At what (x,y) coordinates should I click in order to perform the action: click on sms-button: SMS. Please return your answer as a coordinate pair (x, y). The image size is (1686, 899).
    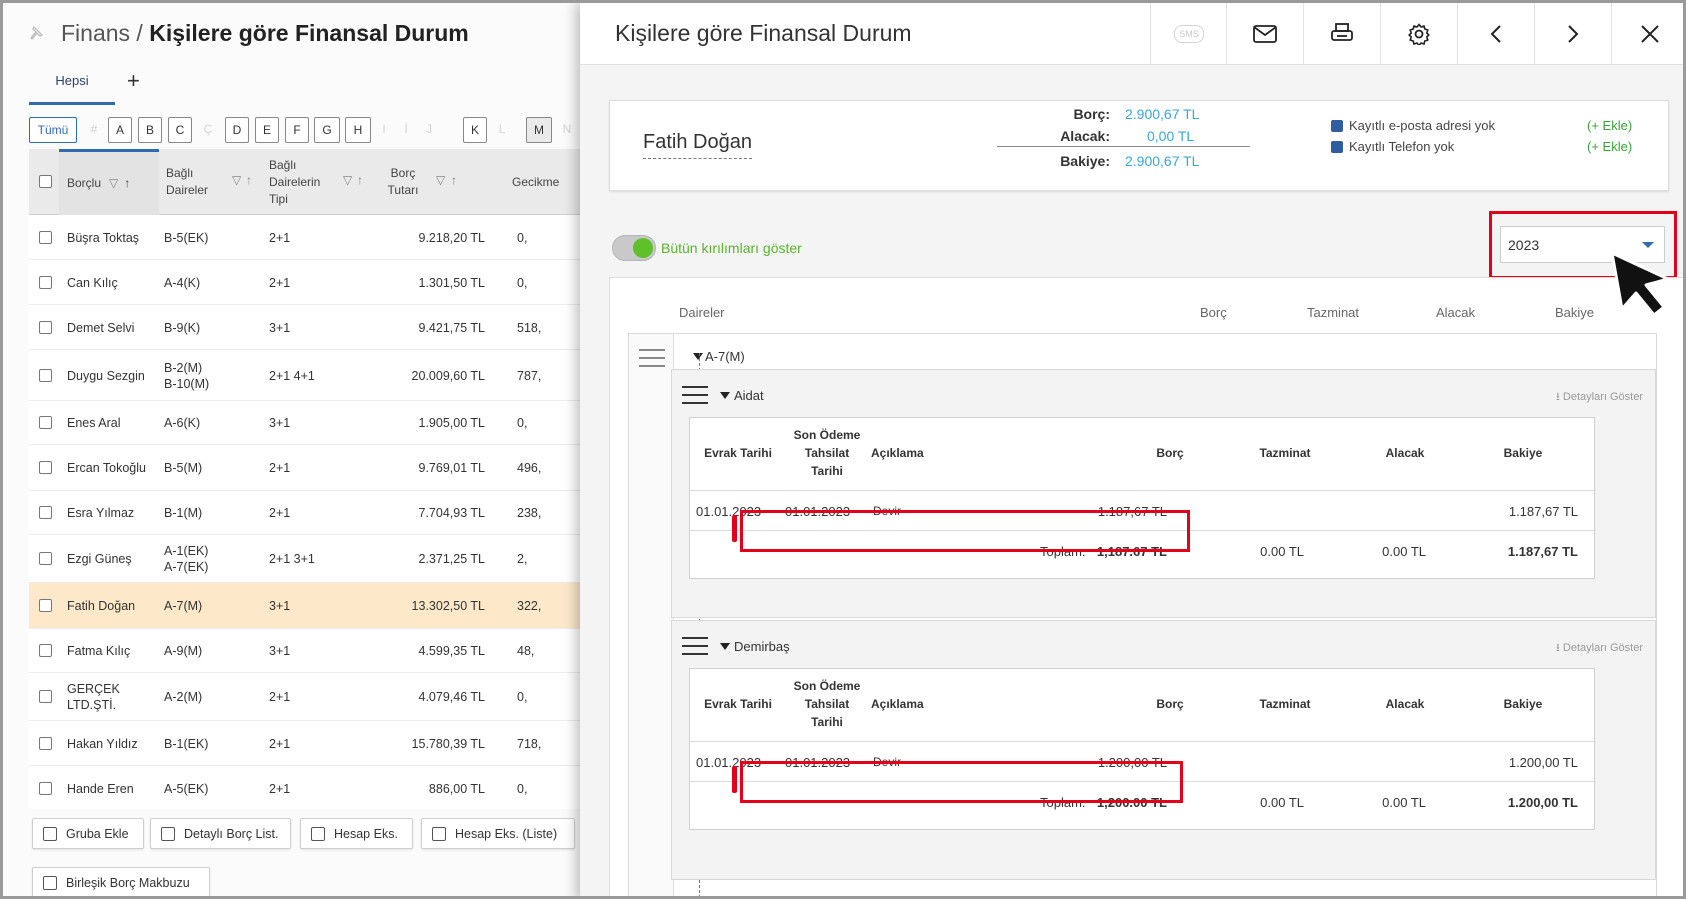
    Looking at the image, I should click on (1188, 34).